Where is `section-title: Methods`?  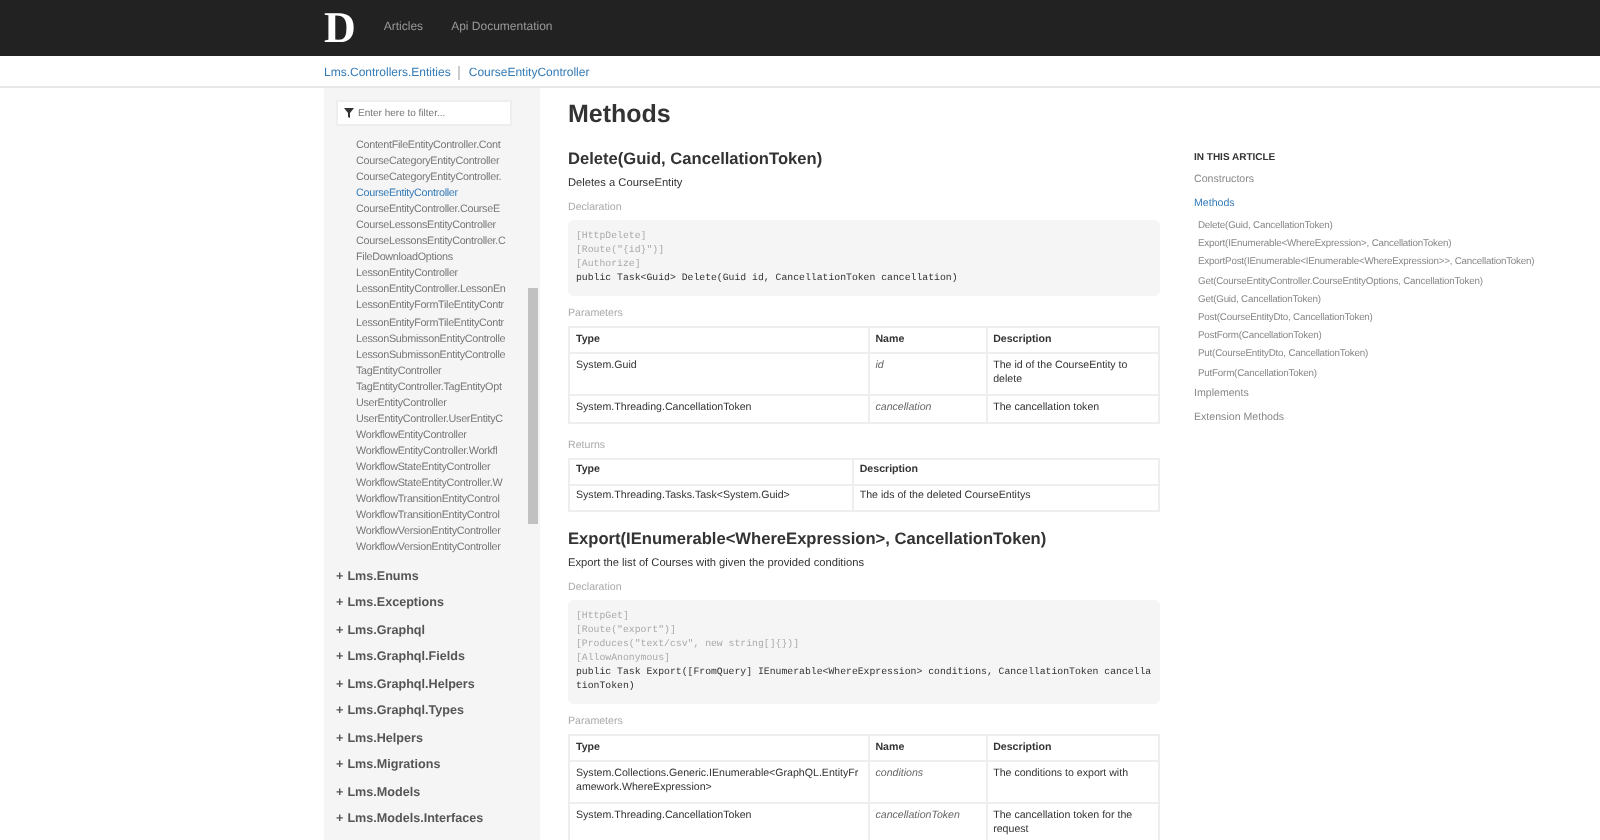 section-title: Methods is located at coordinates (620, 114).